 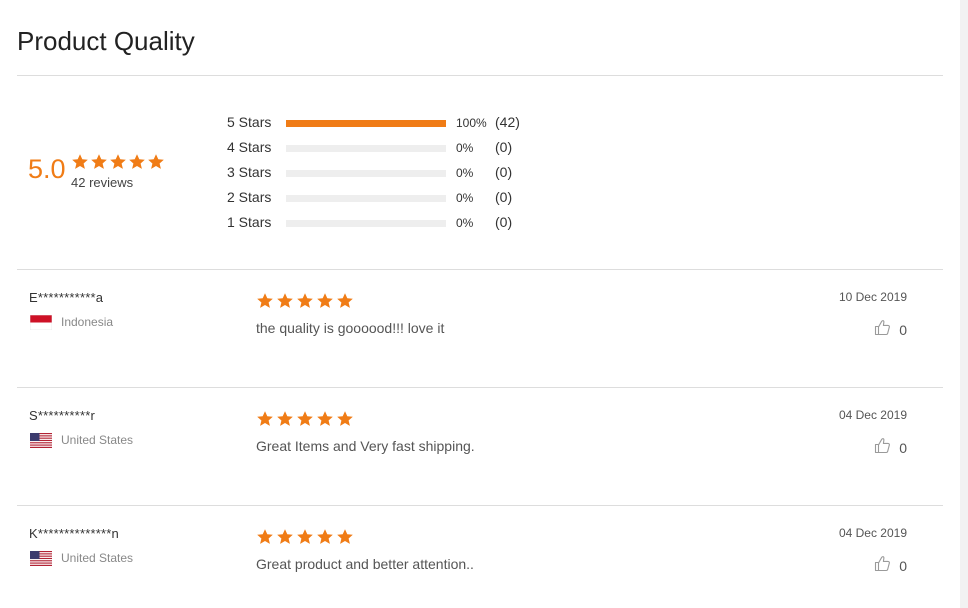 What do you see at coordinates (74, 533) in the screenshot?
I see `reviewer-name: K**************n` at bounding box center [74, 533].